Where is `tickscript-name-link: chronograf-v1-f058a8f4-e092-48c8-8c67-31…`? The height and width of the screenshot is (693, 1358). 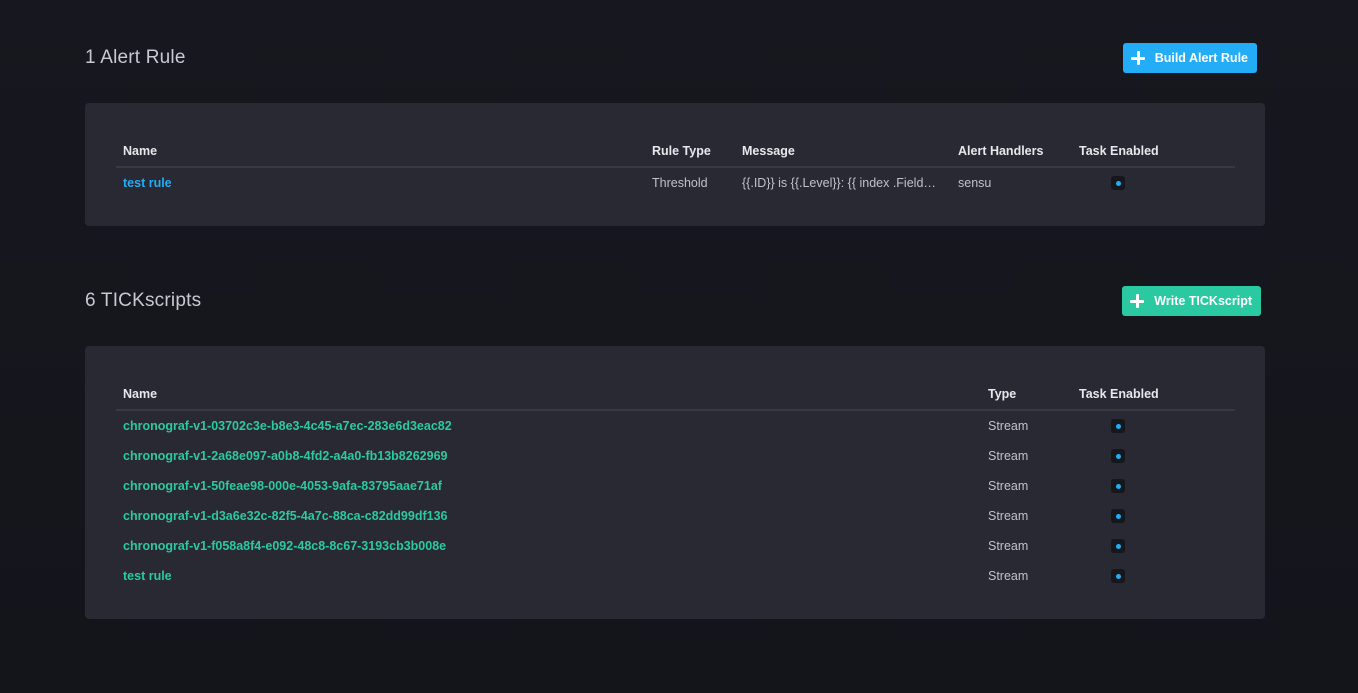 tickscript-name-link: chronograf-v1-f058a8f4-e092-48c8-8c67-31… is located at coordinates (284, 546).